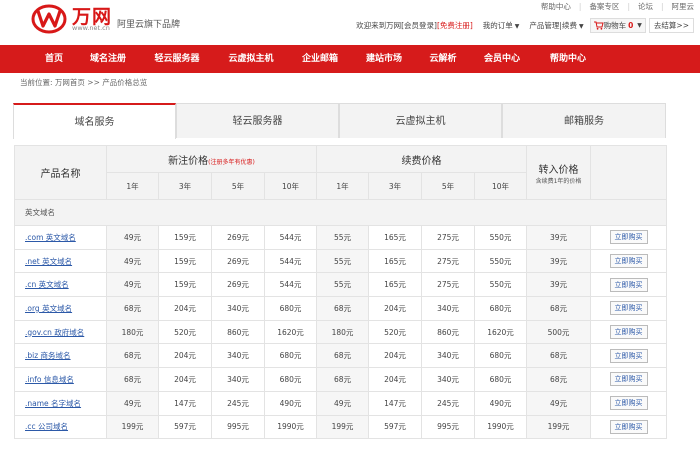  I want to click on col-new-price: 新注价格(注册多年有优惠), so click(211, 159).